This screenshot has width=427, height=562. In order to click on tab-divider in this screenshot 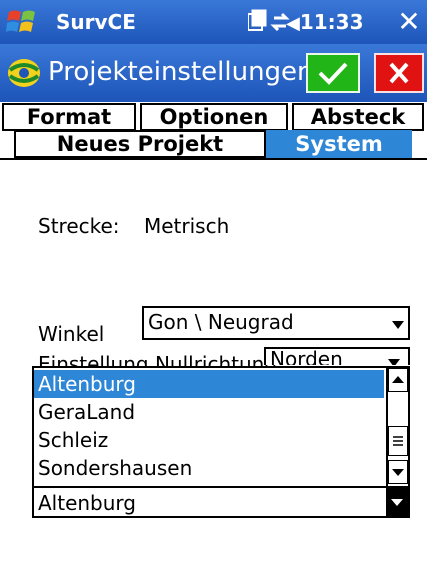, I will do `click(213, 159)`.